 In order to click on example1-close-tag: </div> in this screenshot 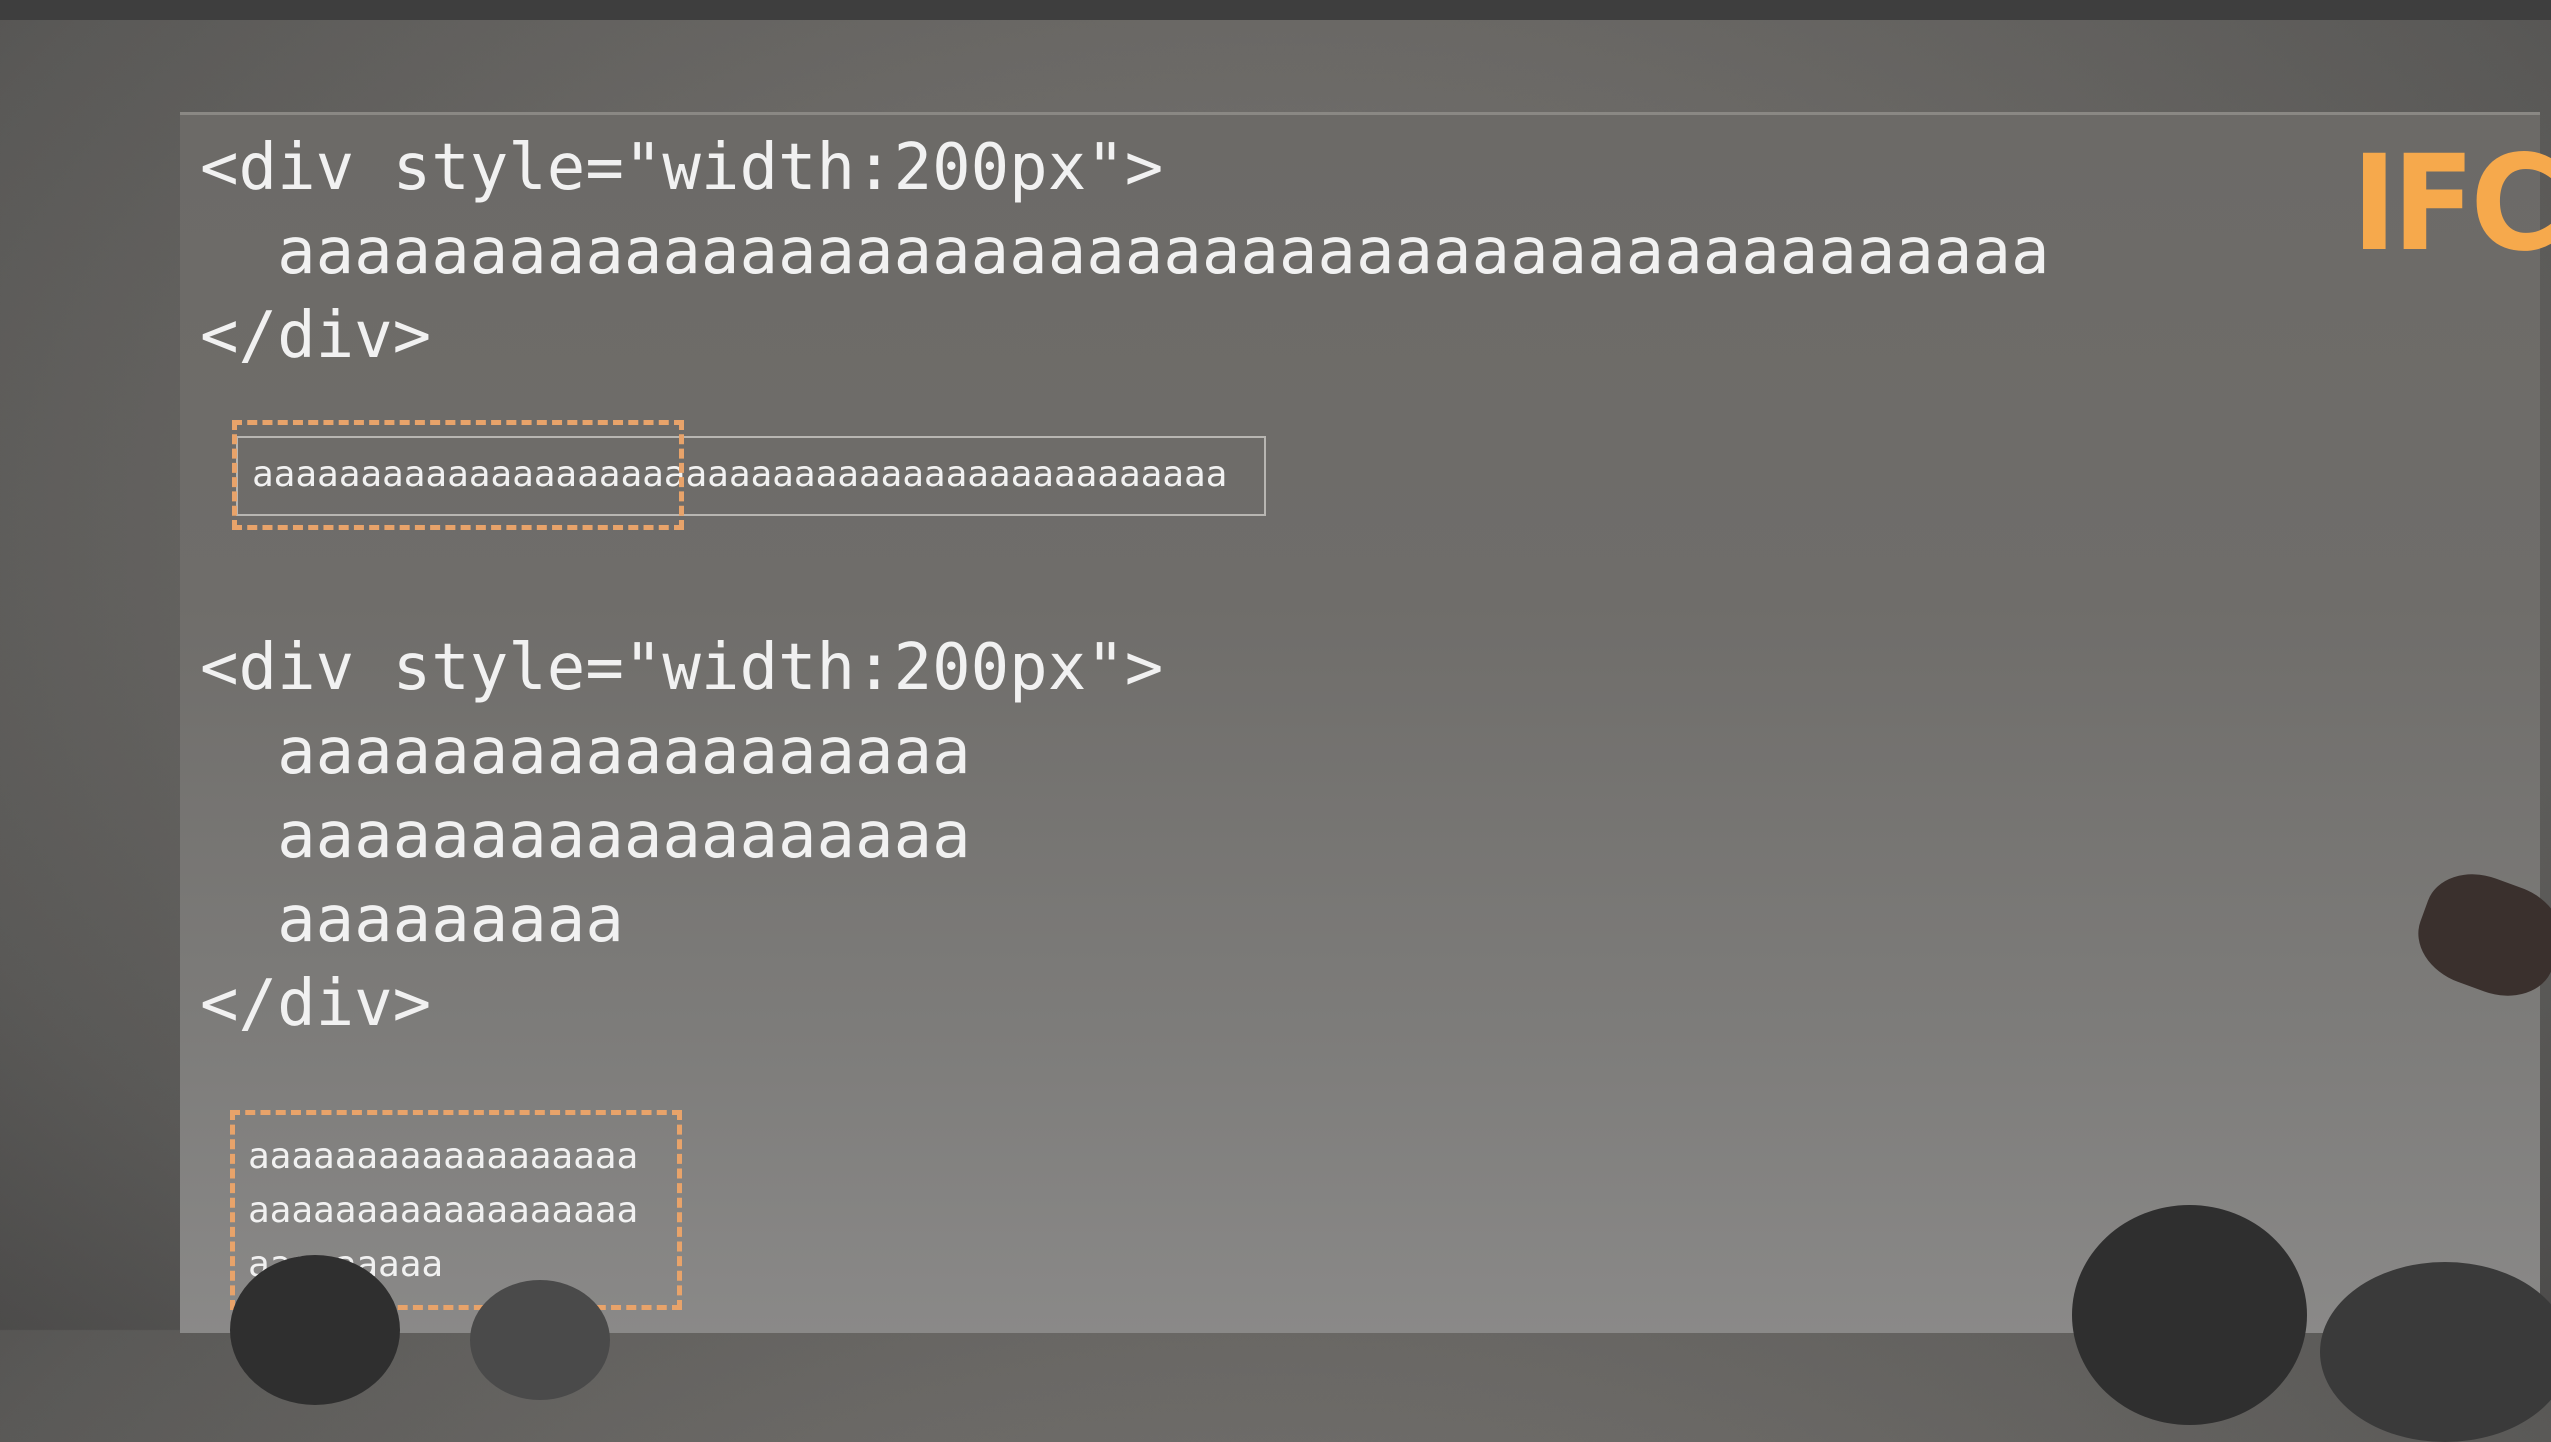, I will do `click(316, 336)`.